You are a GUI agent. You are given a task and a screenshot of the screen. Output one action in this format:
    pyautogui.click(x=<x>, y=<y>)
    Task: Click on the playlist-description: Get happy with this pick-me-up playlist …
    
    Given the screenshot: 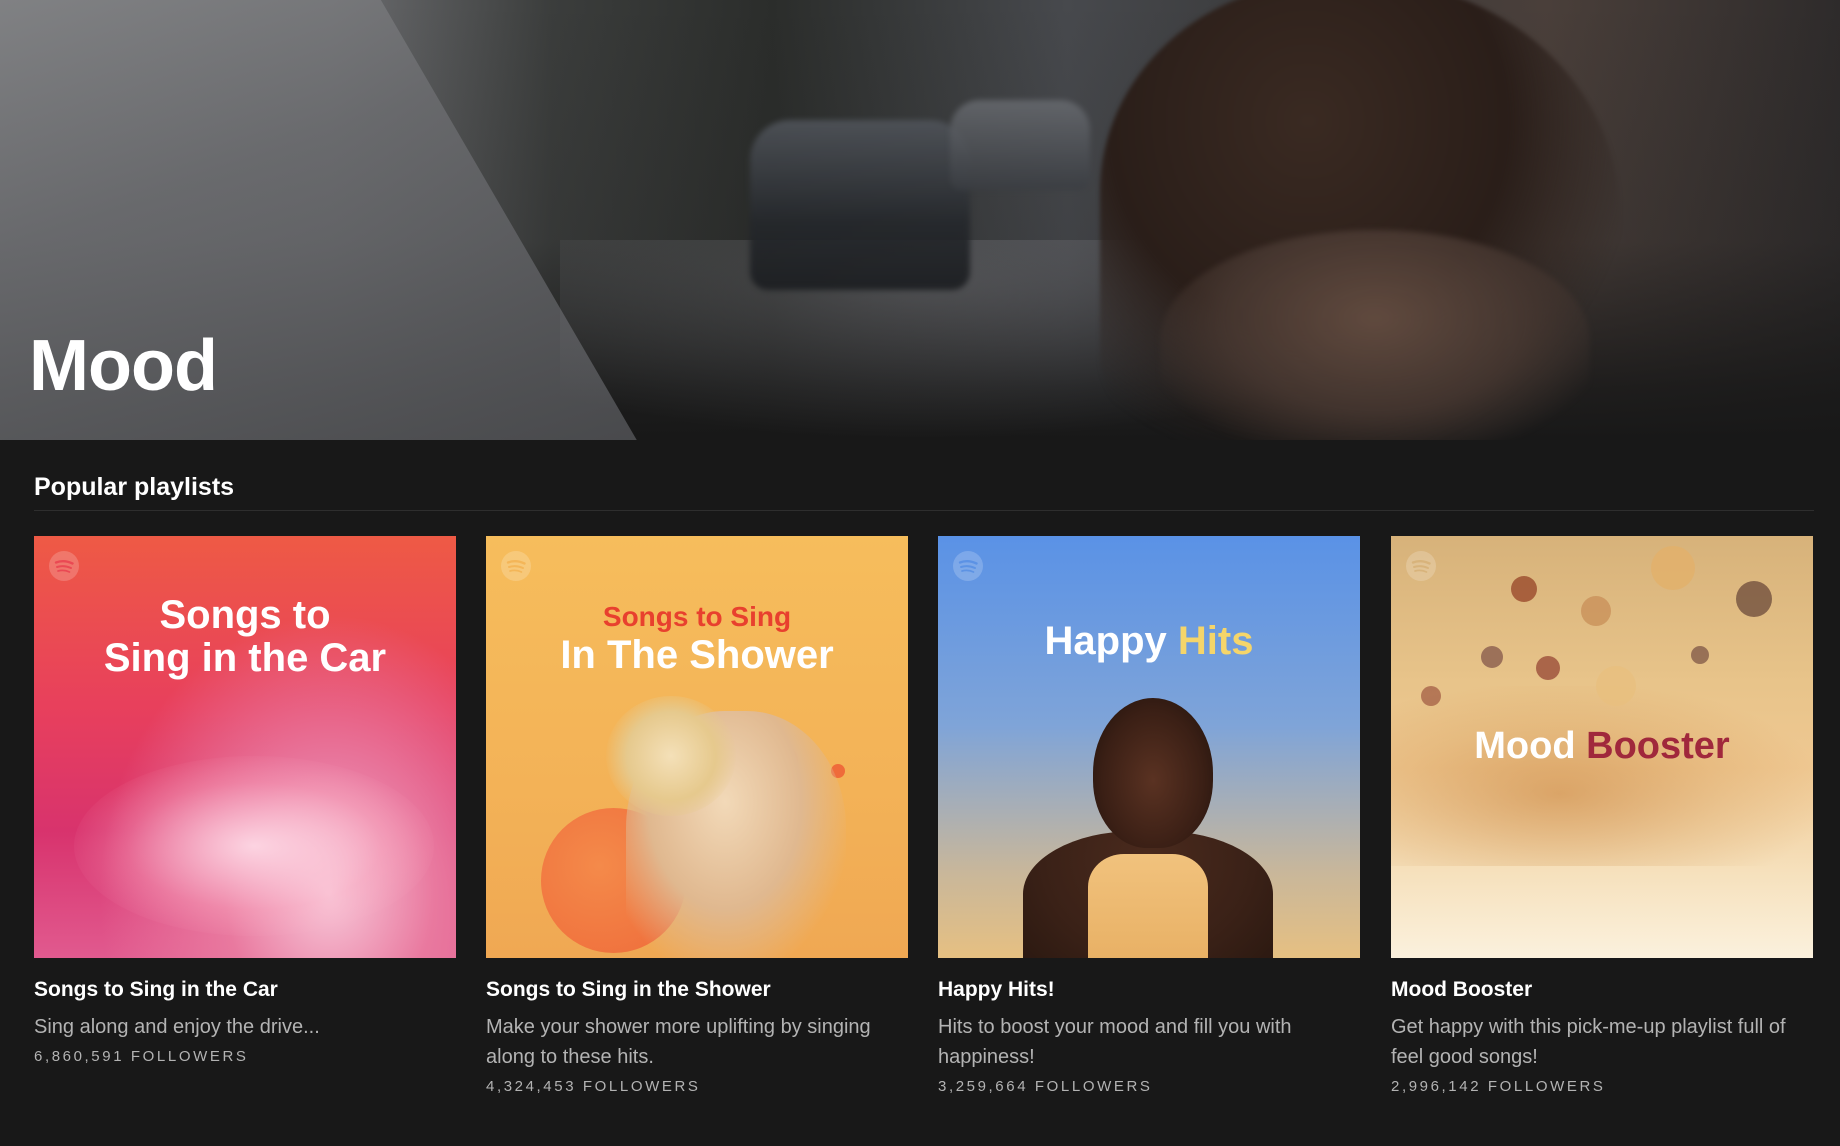 What is the action you would take?
    pyautogui.click(x=1588, y=1042)
    